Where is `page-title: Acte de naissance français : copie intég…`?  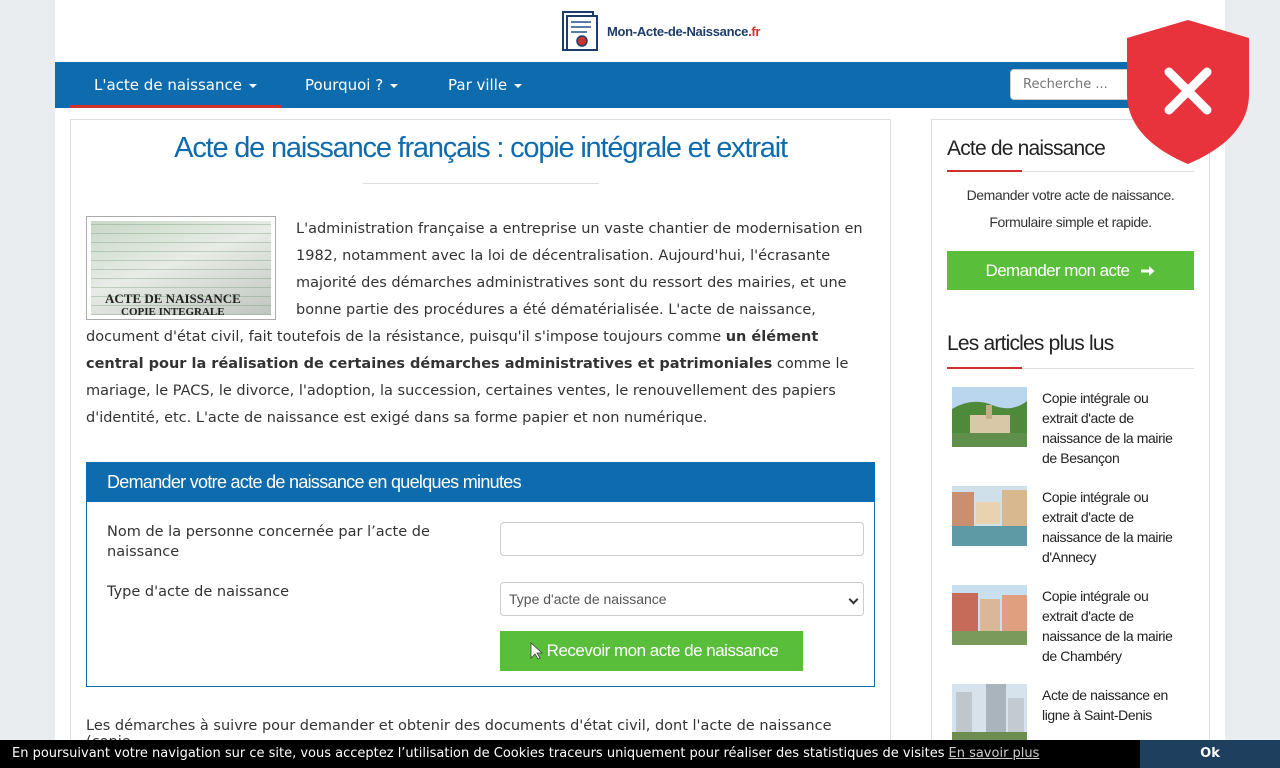
page-title: Acte de naissance français : copie intég… is located at coordinates (481, 148).